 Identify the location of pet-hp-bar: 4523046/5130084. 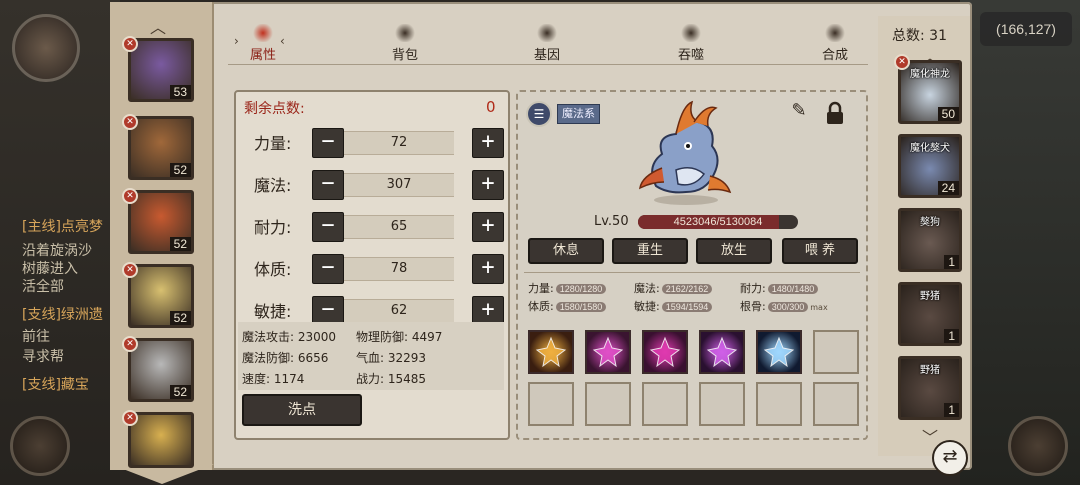
(718, 222).